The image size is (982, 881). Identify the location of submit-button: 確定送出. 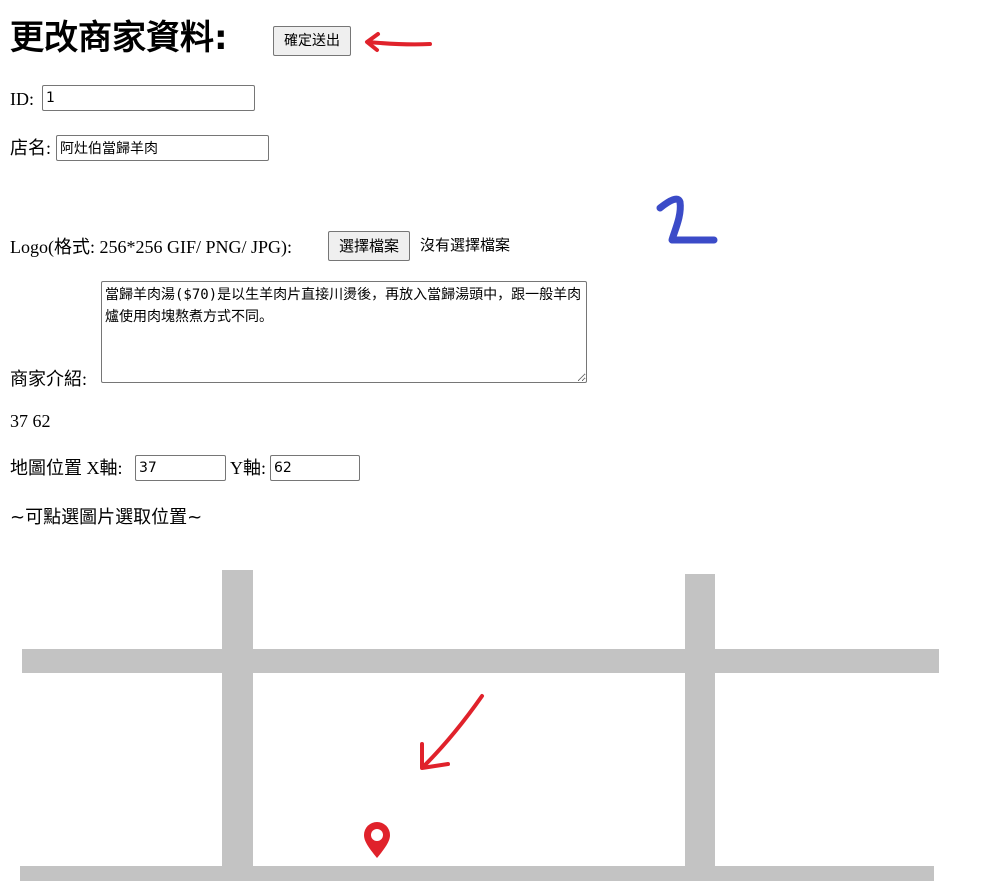
(312, 41).